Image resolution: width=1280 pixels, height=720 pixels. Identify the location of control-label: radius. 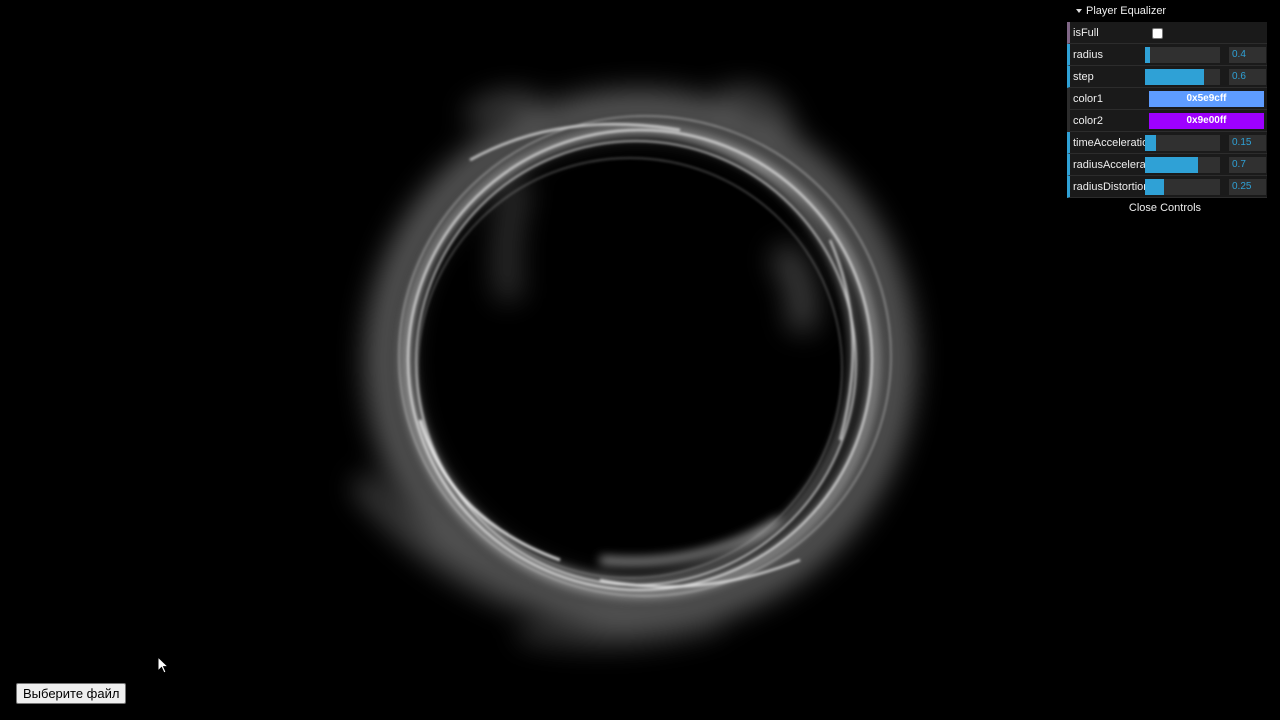
(1088, 55).